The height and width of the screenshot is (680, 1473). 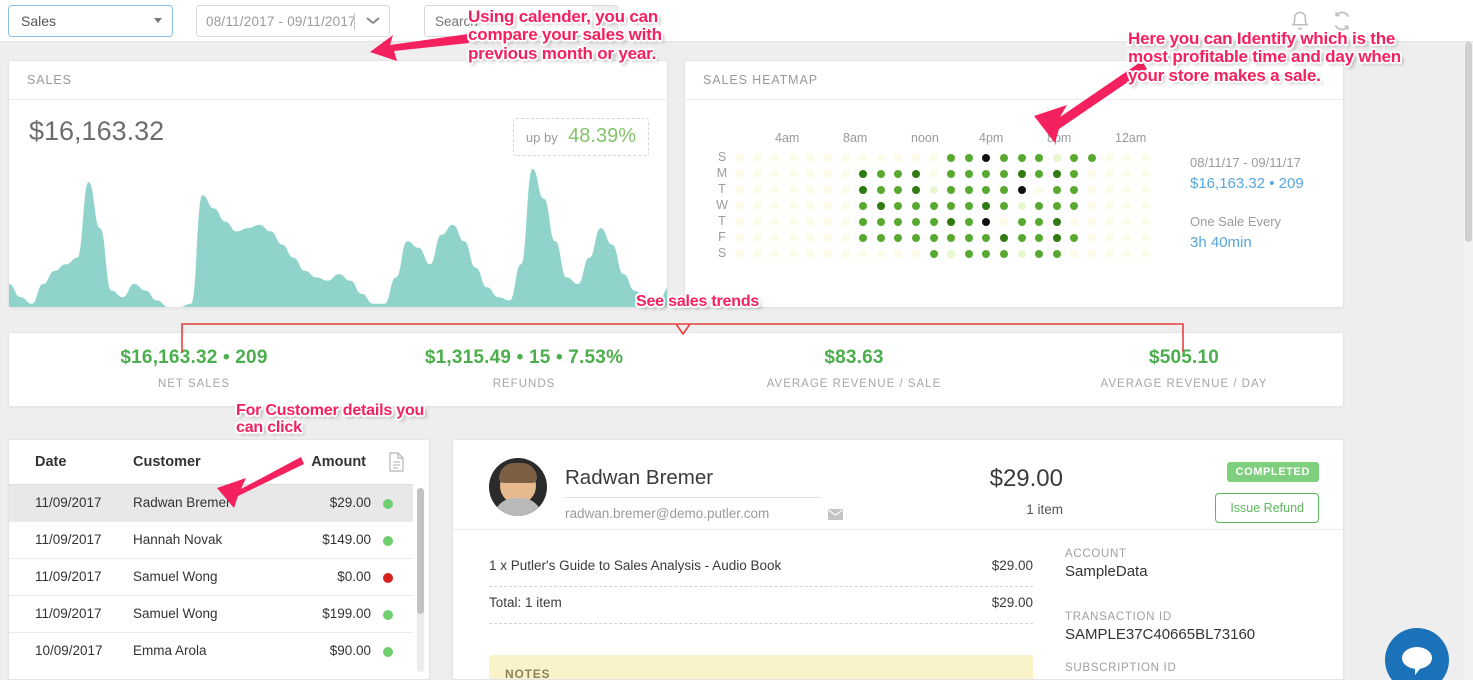 I want to click on chat-widget-button, so click(x=1417, y=654).